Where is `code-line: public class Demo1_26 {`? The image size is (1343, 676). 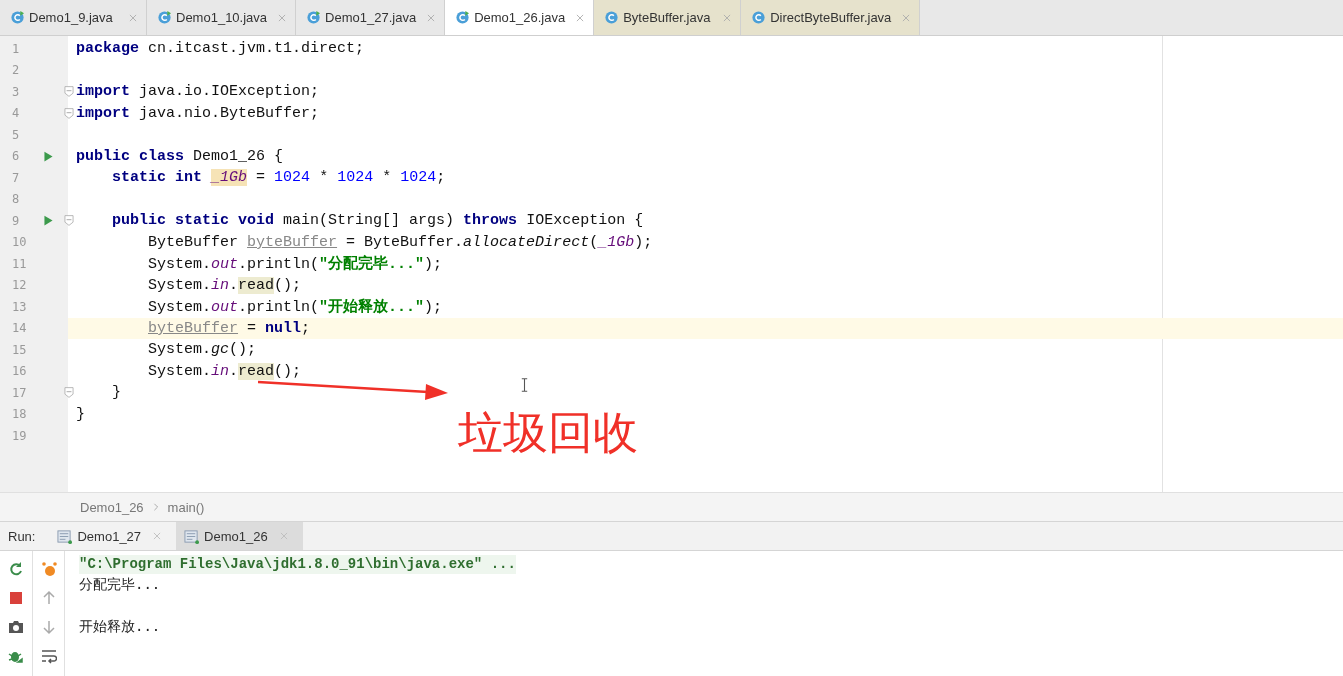
code-line: public class Demo1_26 { is located at coordinates (180, 156).